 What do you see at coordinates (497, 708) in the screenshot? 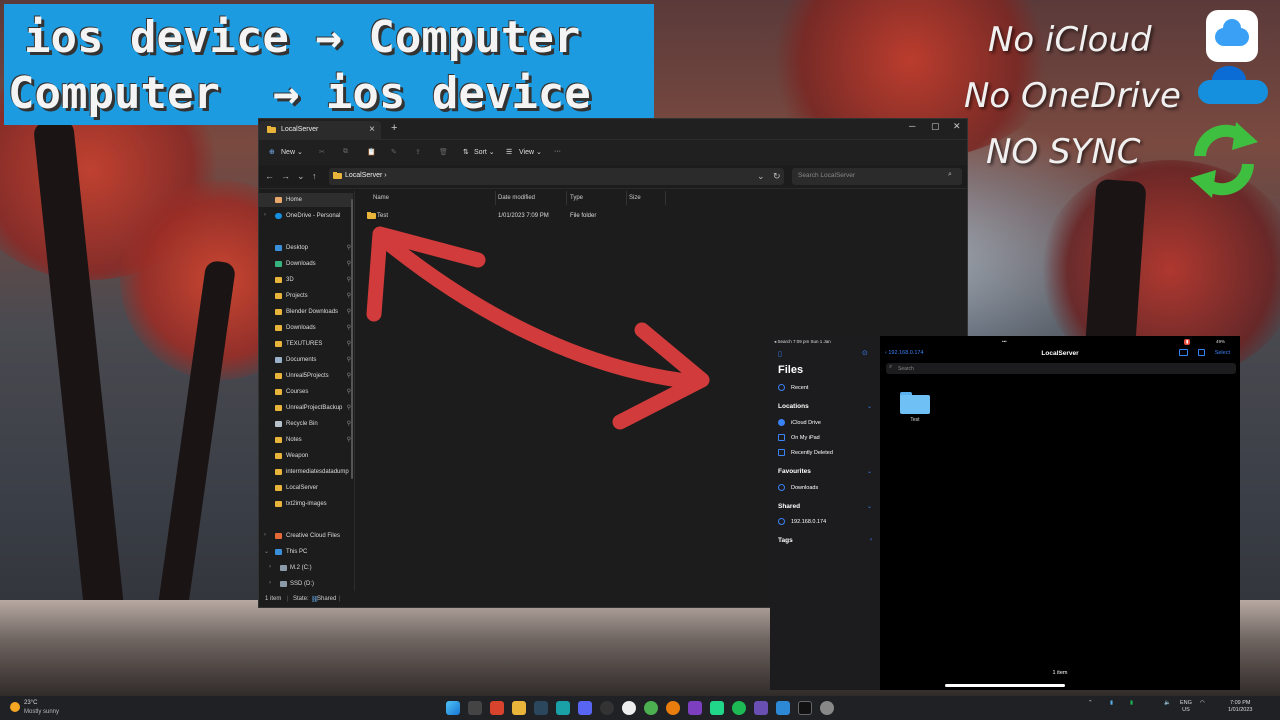
I see `task-view-icon` at bounding box center [497, 708].